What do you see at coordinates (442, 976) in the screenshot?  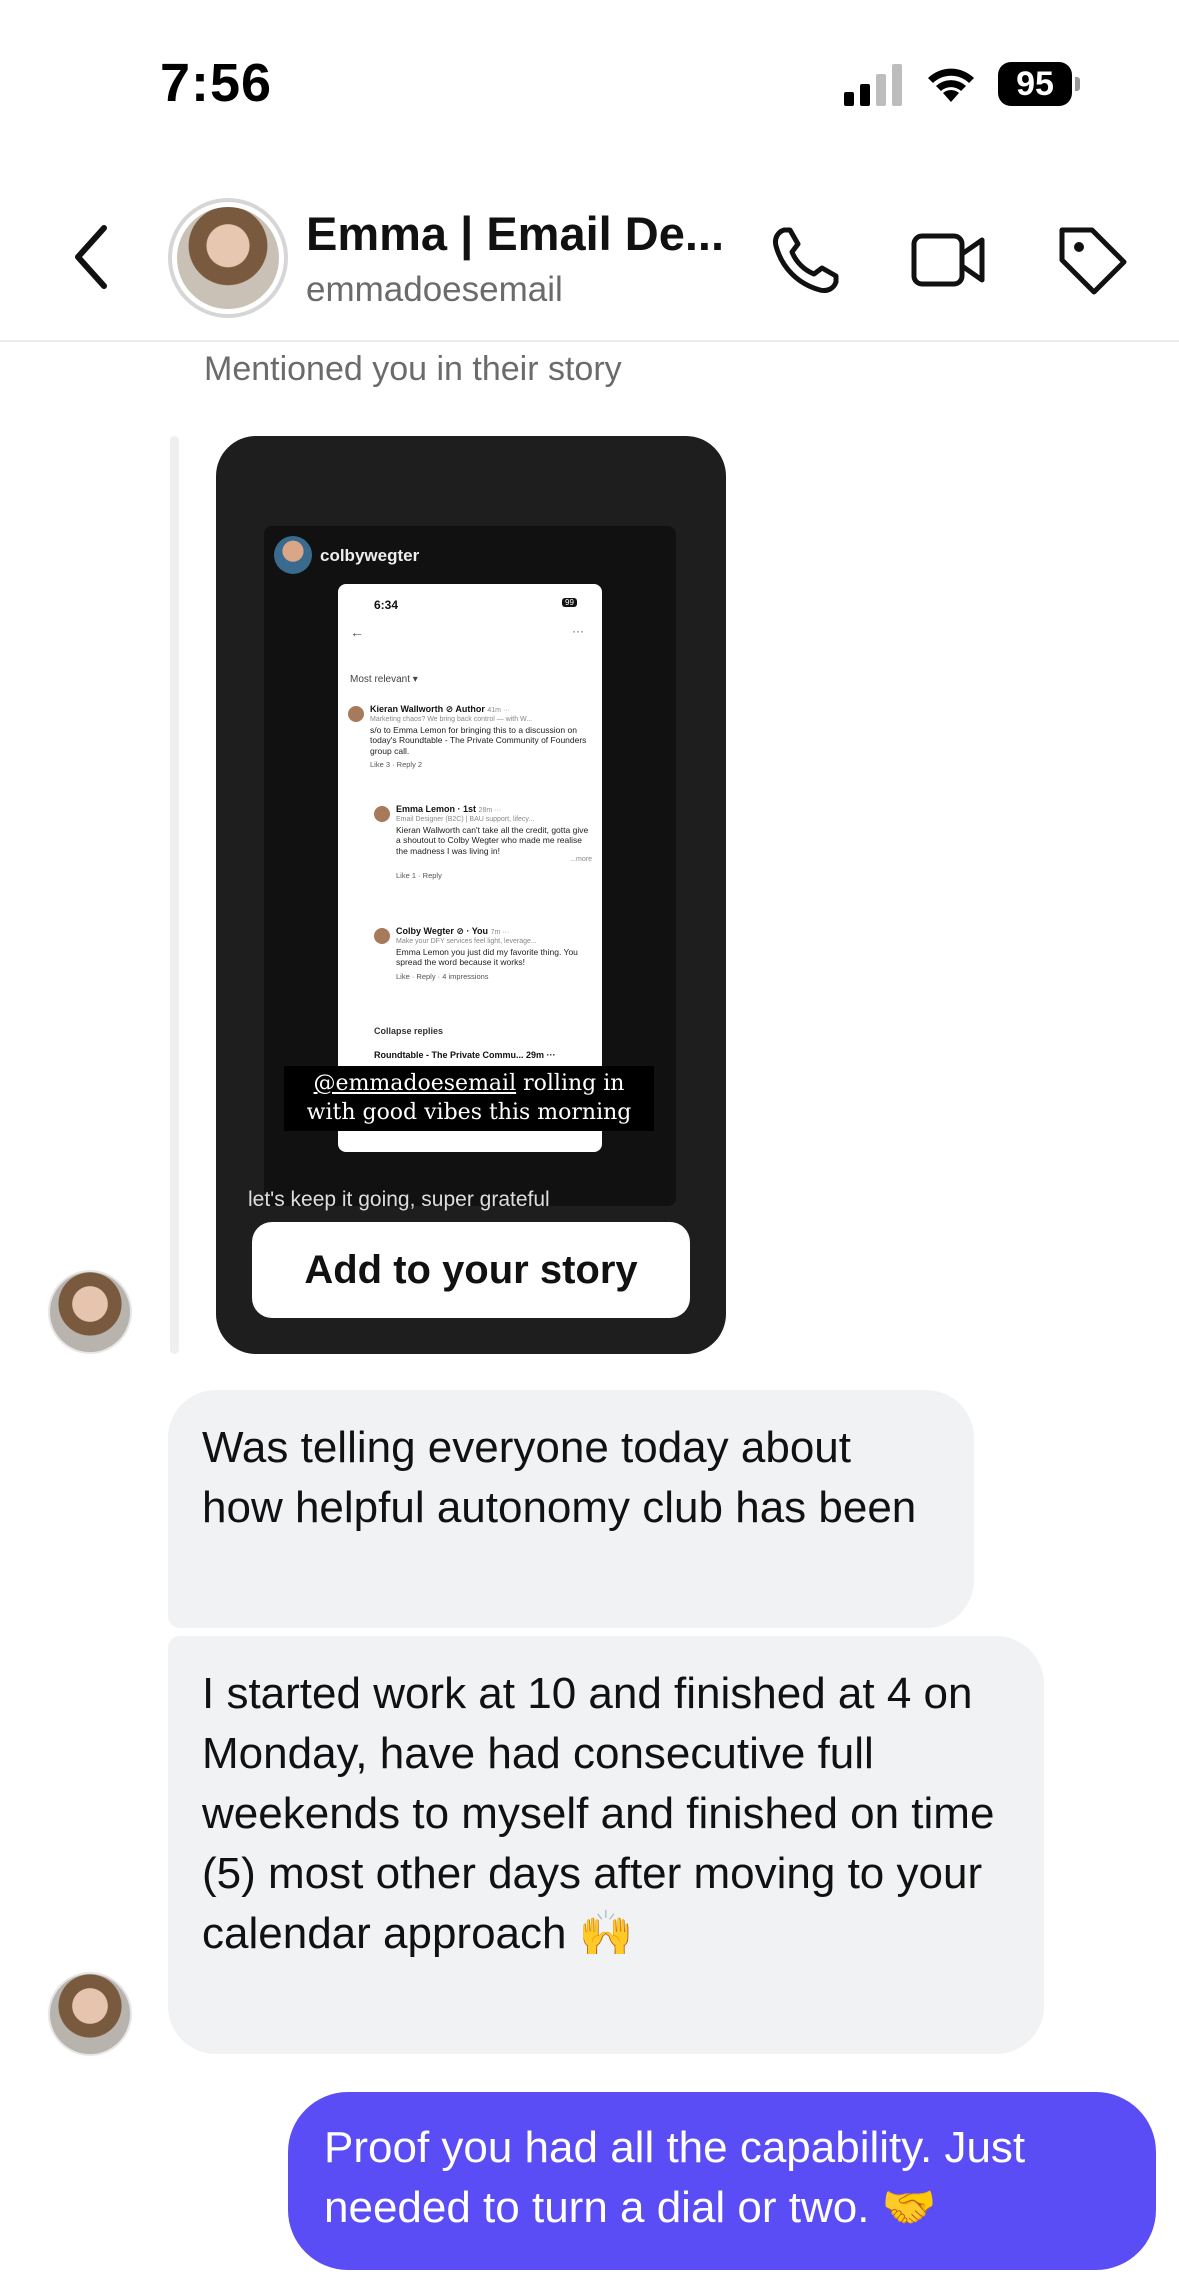 I see `comment-actions: Like · Reply · 4 impressions` at bounding box center [442, 976].